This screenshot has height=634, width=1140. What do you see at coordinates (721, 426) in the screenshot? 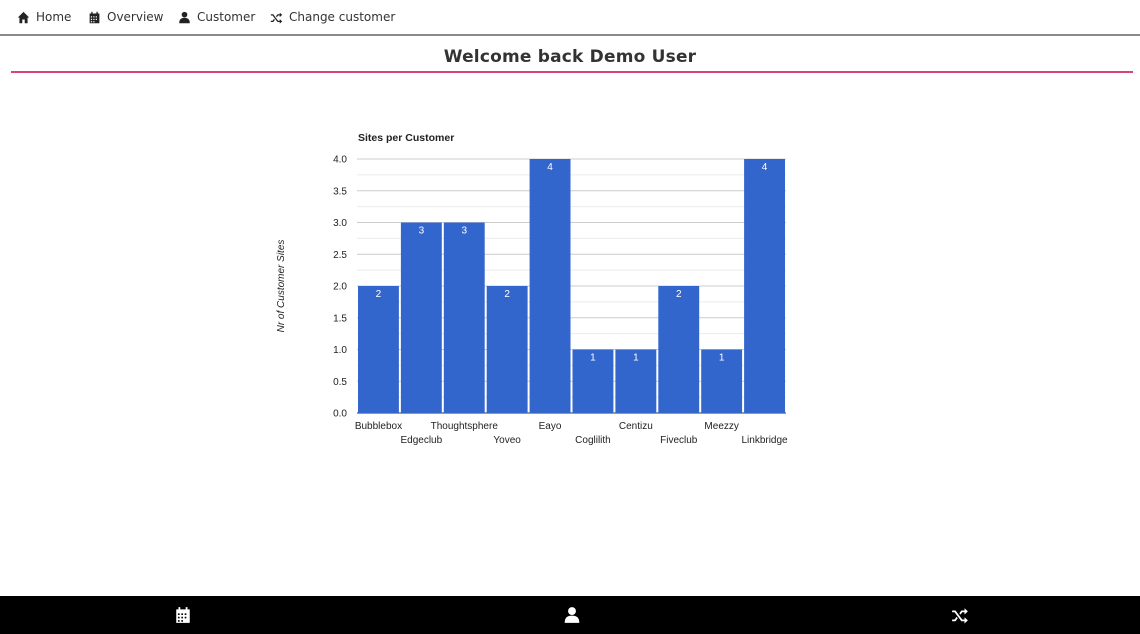
I see `chart-x-tick-label: Meezzy` at bounding box center [721, 426].